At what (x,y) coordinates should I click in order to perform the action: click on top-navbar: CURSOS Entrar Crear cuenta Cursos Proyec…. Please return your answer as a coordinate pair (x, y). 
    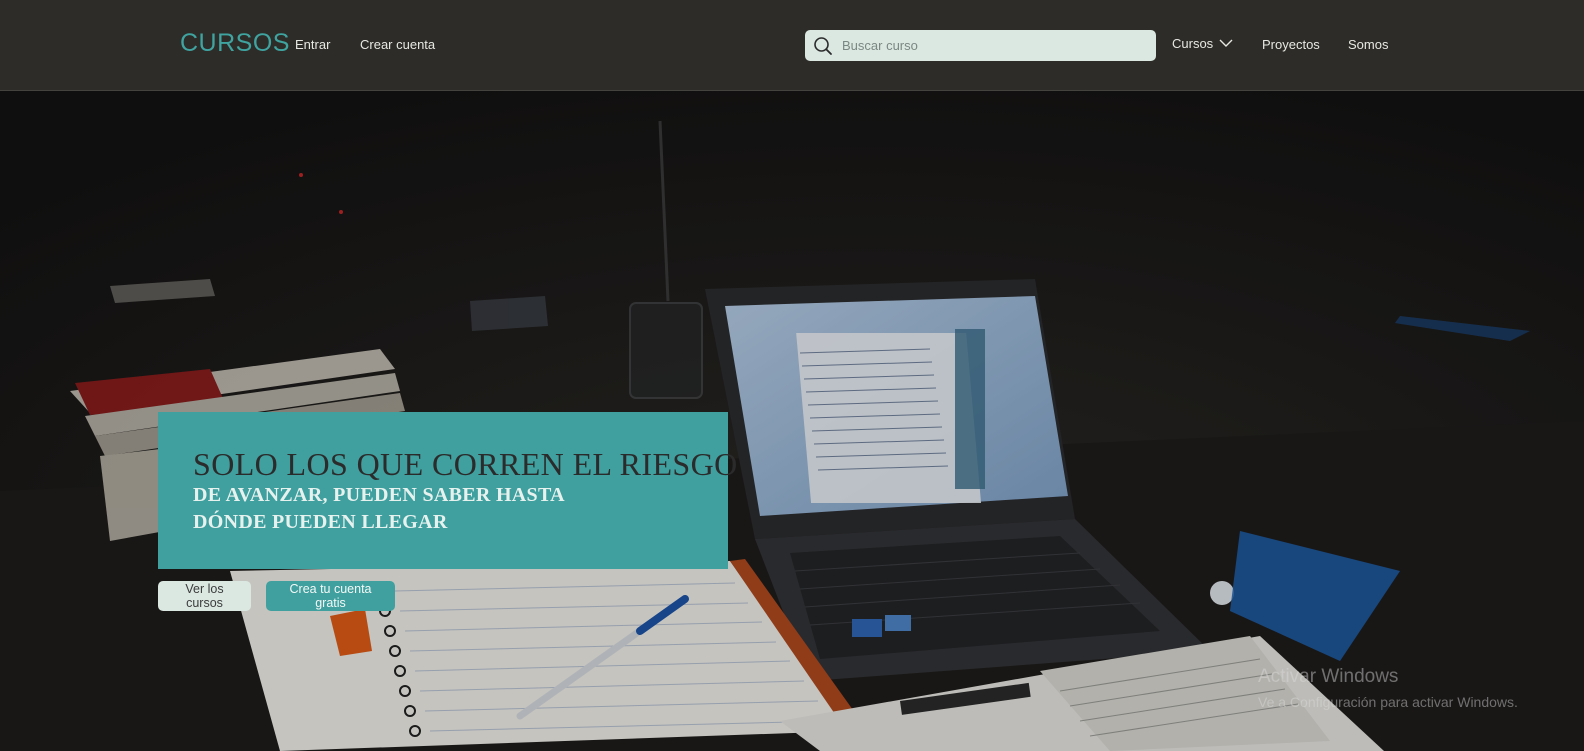
    Looking at the image, I should click on (792, 45).